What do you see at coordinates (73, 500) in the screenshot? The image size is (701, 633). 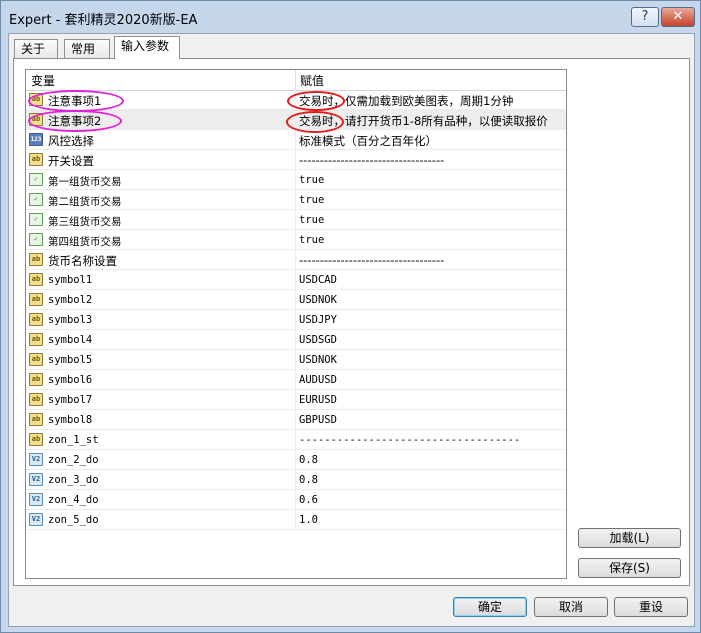 I see `variable-name: zon_4_do` at bounding box center [73, 500].